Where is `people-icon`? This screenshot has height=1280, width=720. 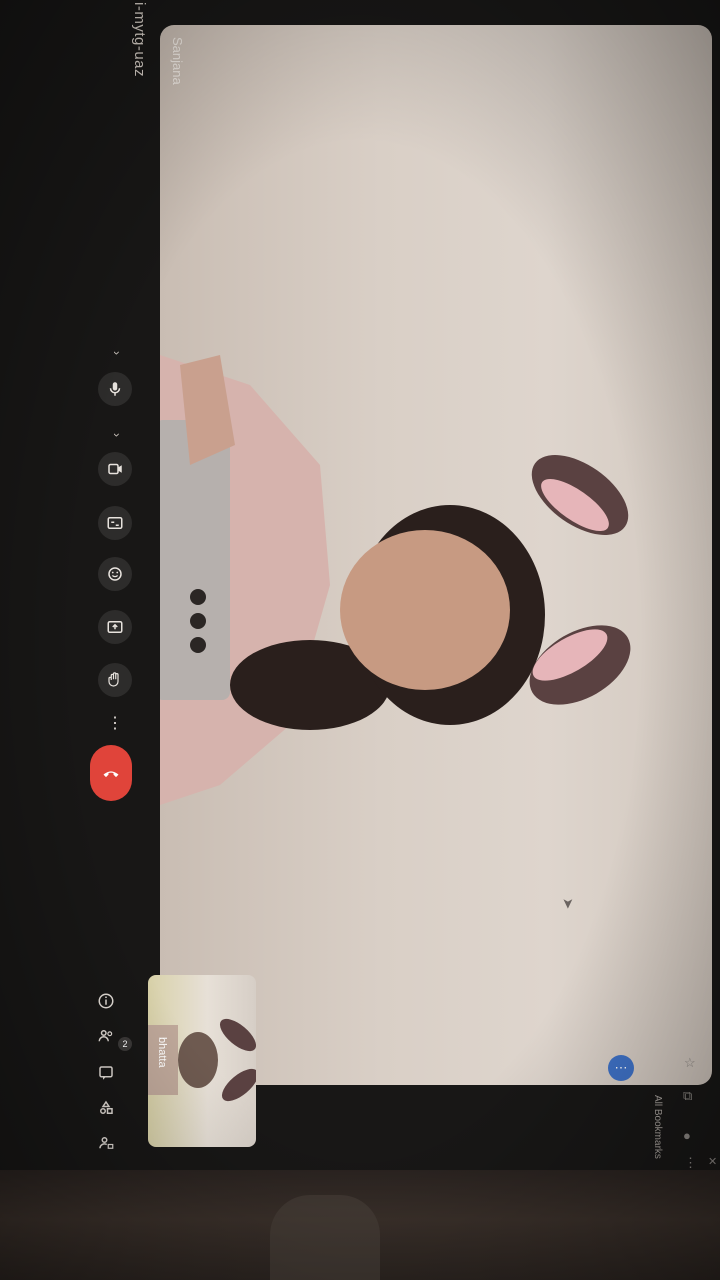
people-icon is located at coordinates (105, 1036).